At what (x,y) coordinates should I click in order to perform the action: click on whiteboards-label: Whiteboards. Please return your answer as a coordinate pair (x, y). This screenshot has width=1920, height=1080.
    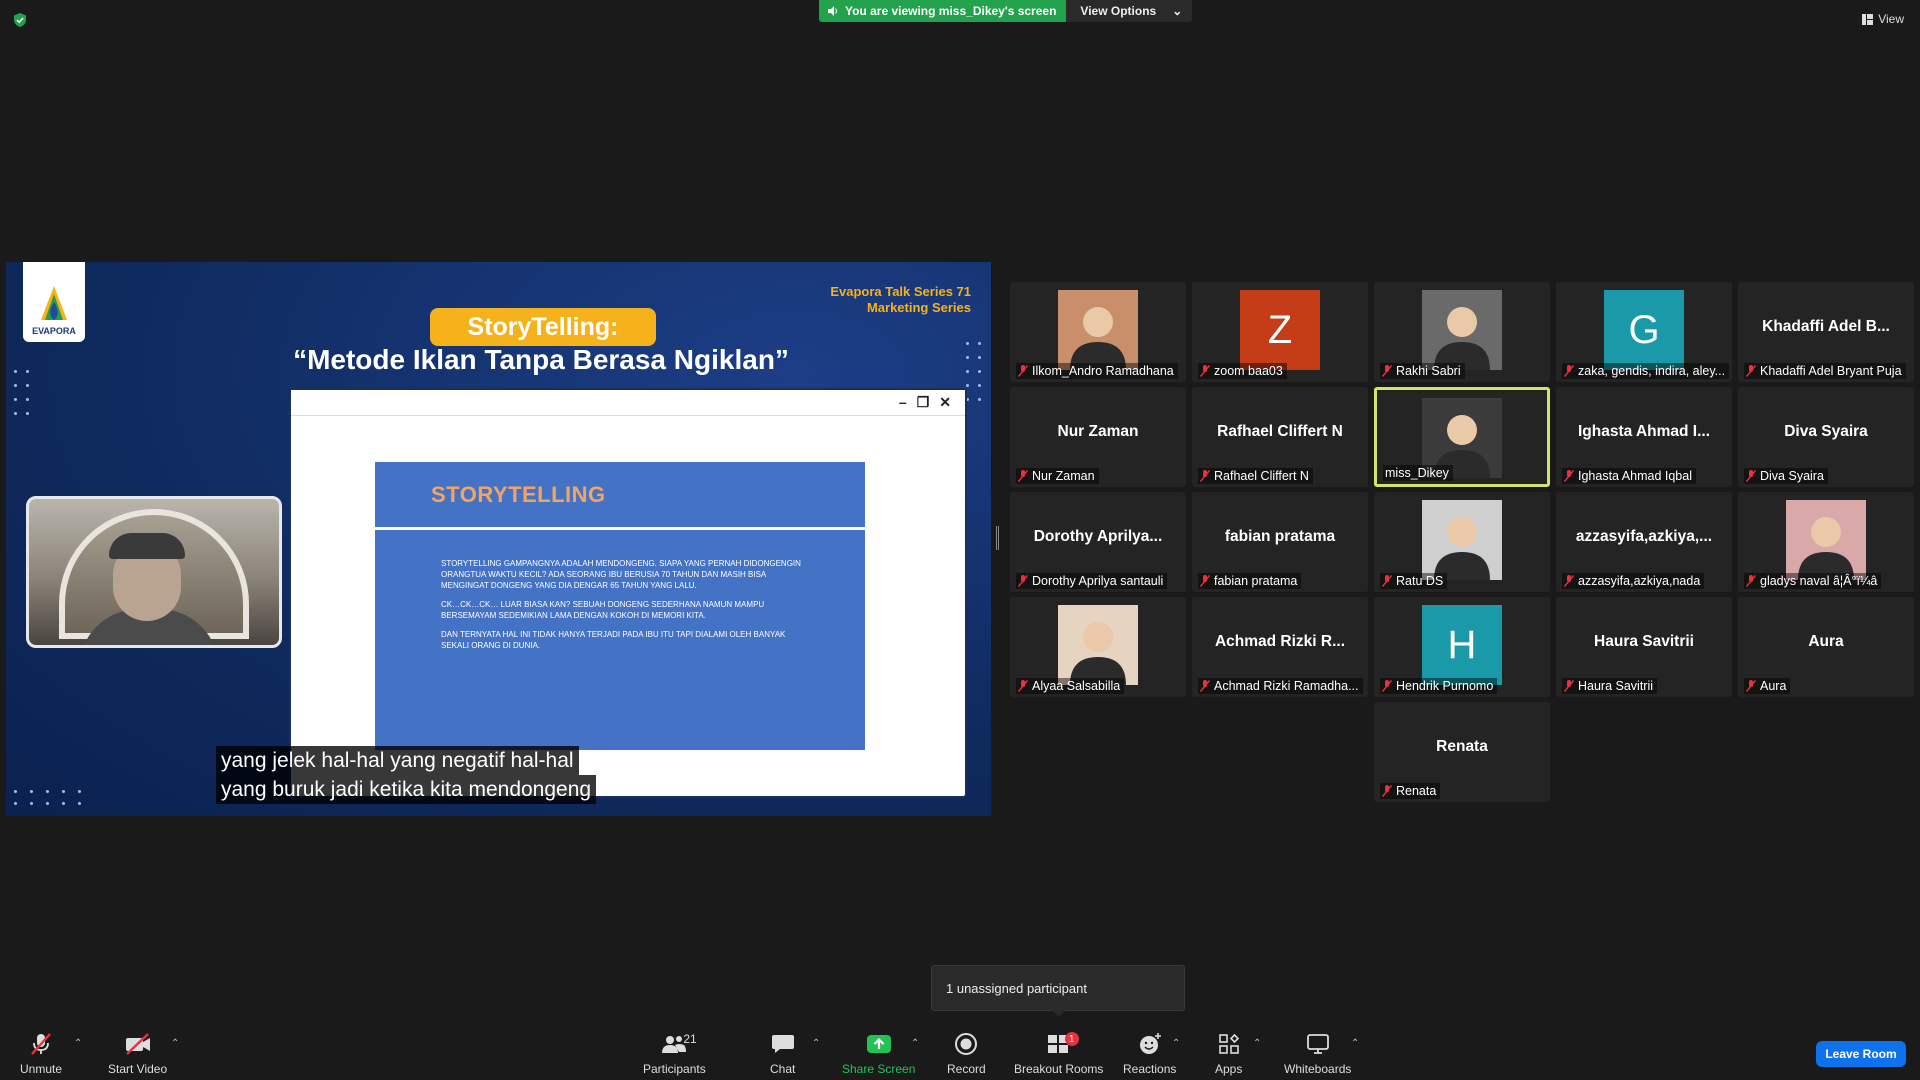
    Looking at the image, I should click on (1318, 1069).